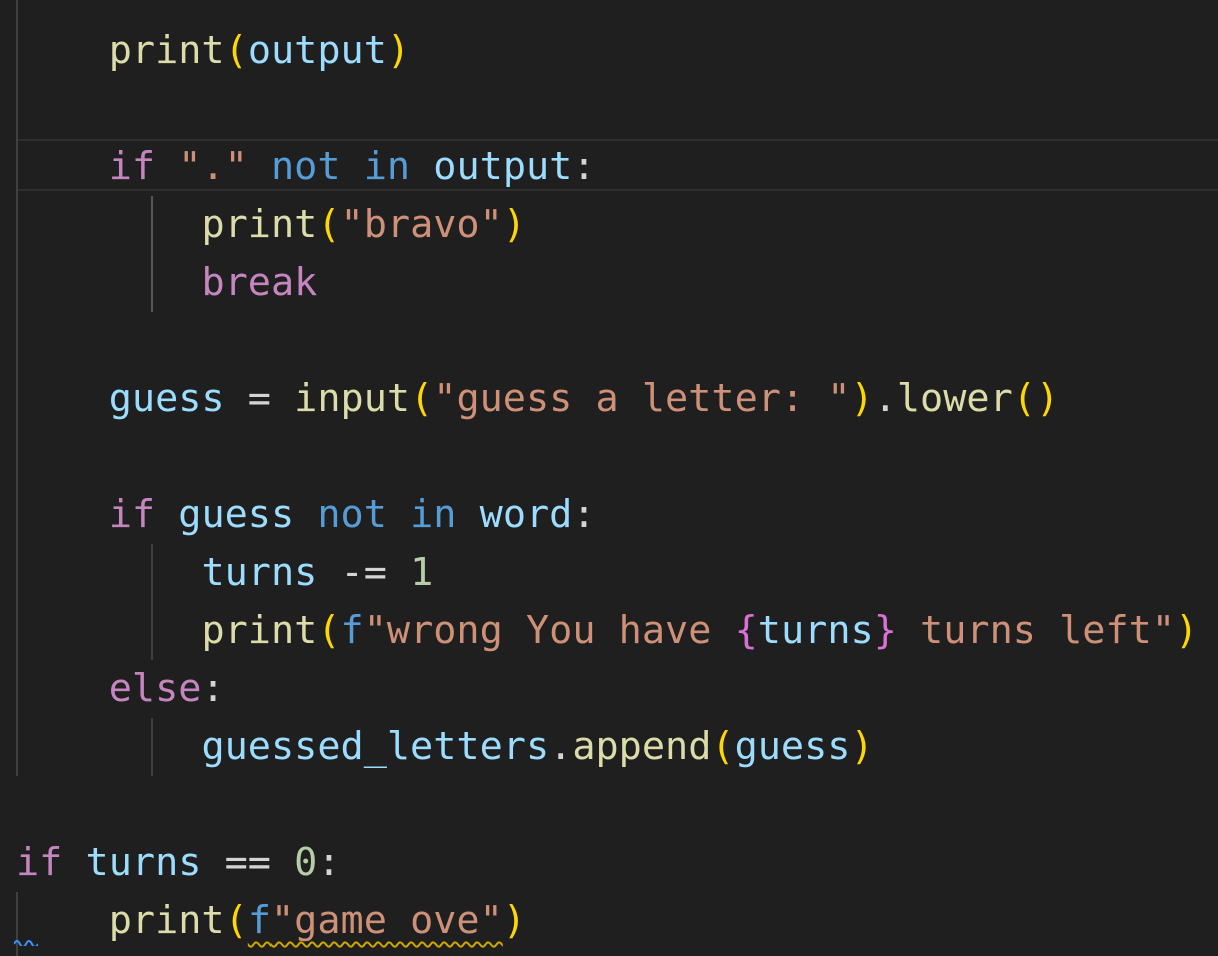 The height and width of the screenshot is (956, 1218). I want to click on code-token: break, so click(259, 282).